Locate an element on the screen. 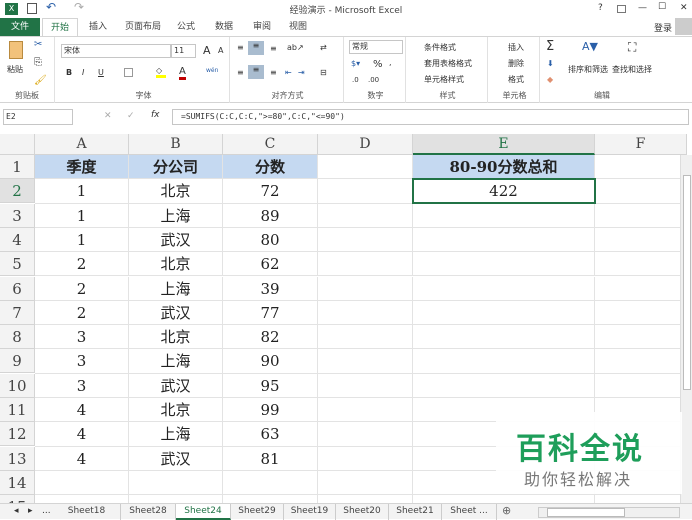  find-select-icon: ⛶ is located at coordinates (632, 47).